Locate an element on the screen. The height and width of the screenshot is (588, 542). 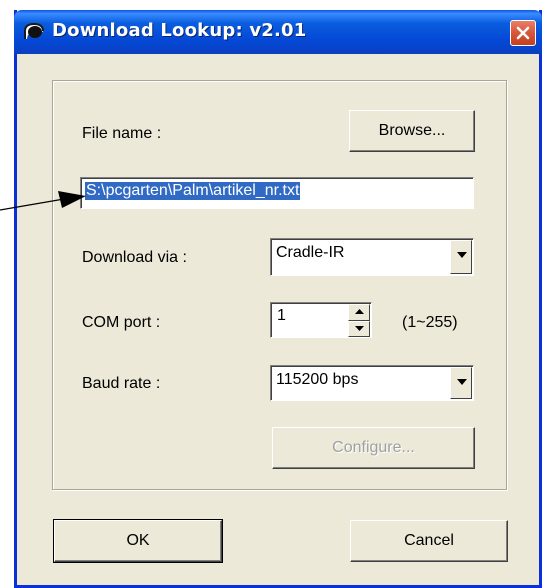
annotation-arrow is located at coordinates (43, 201).